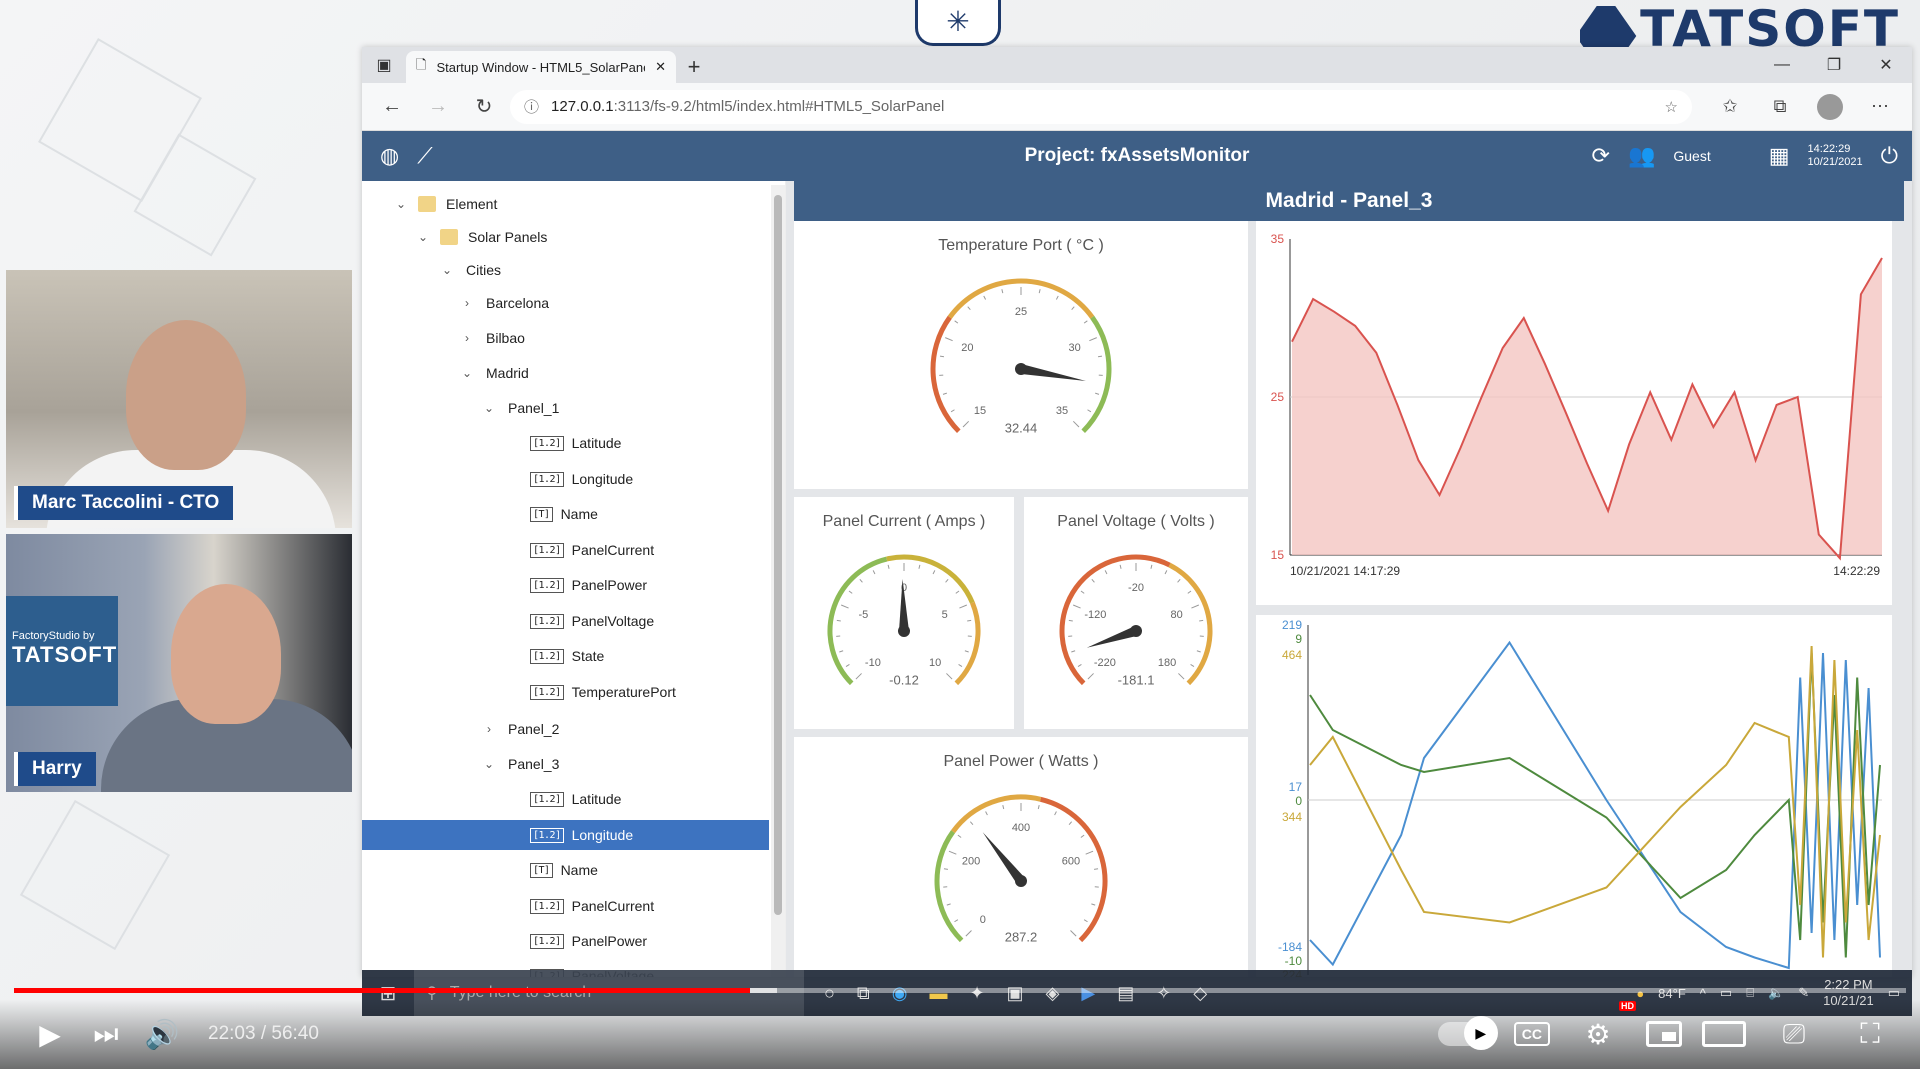 This screenshot has height=1069, width=1920. Describe the element at coordinates (971, 861) in the screenshot. I see `gauge-tick-label: 200` at that location.